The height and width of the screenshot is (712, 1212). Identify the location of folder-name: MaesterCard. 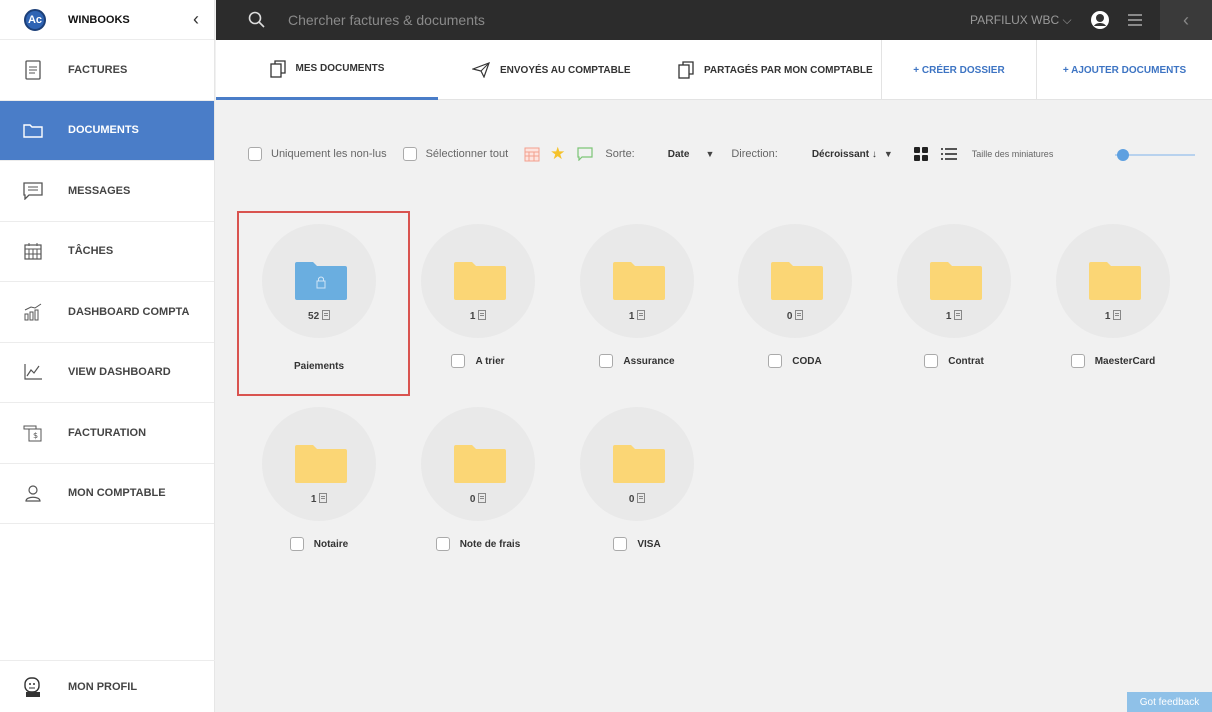
(1113, 361).